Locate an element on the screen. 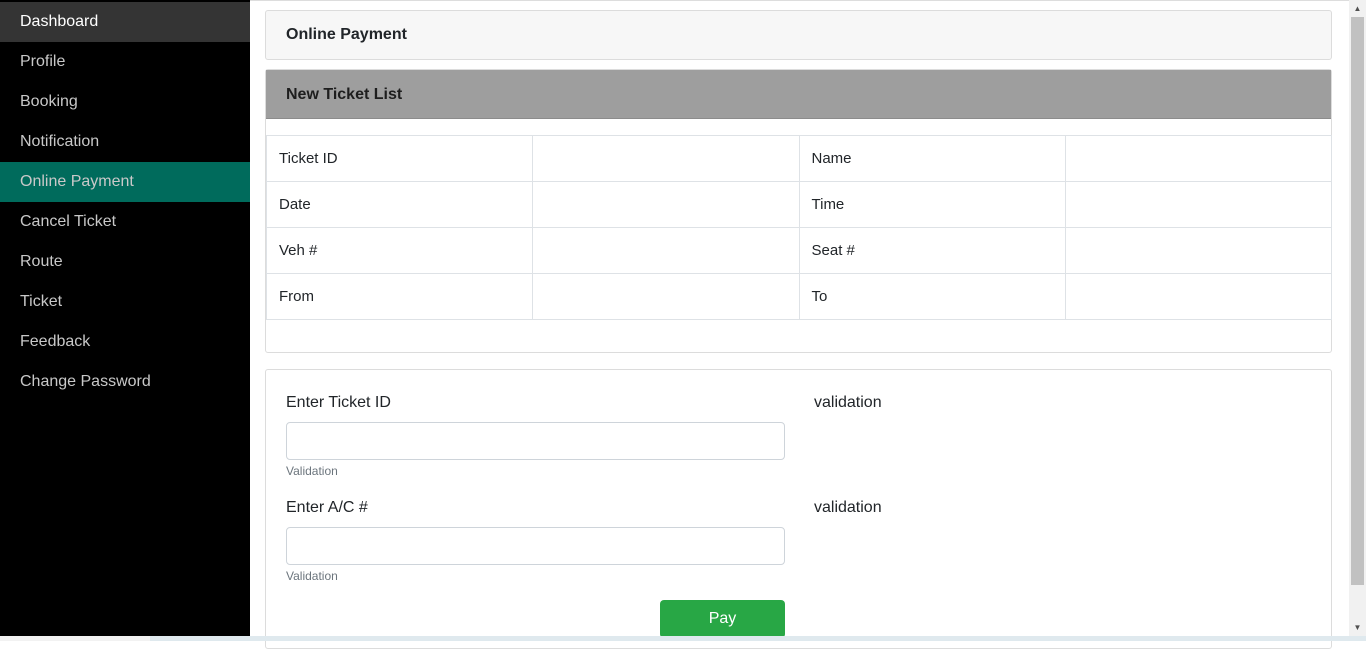  from-value is located at coordinates (666, 296).